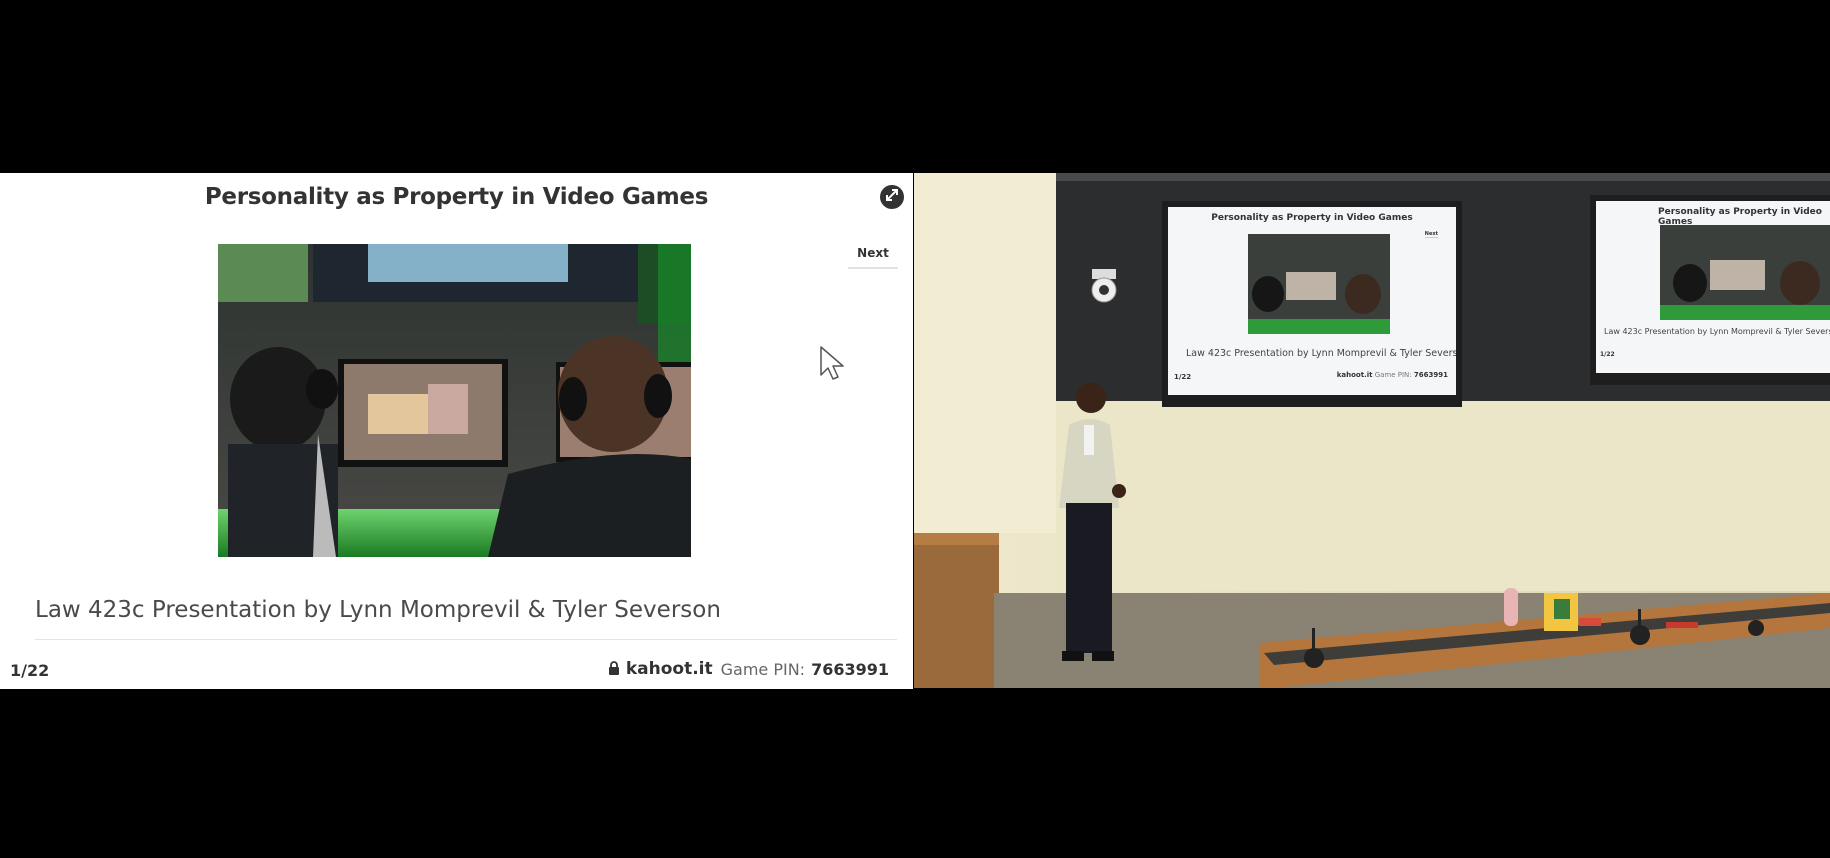 The image size is (1830, 858). What do you see at coordinates (466, 639) in the screenshot?
I see `subtitle-divider` at bounding box center [466, 639].